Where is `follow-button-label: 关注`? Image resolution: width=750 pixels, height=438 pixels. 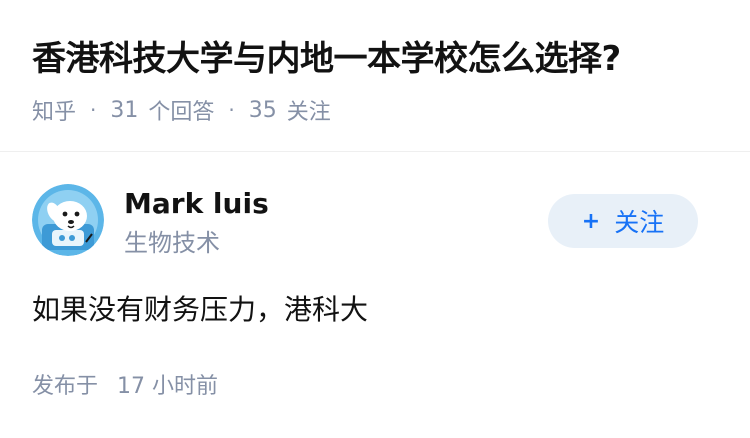 follow-button-label: 关注 is located at coordinates (639, 222).